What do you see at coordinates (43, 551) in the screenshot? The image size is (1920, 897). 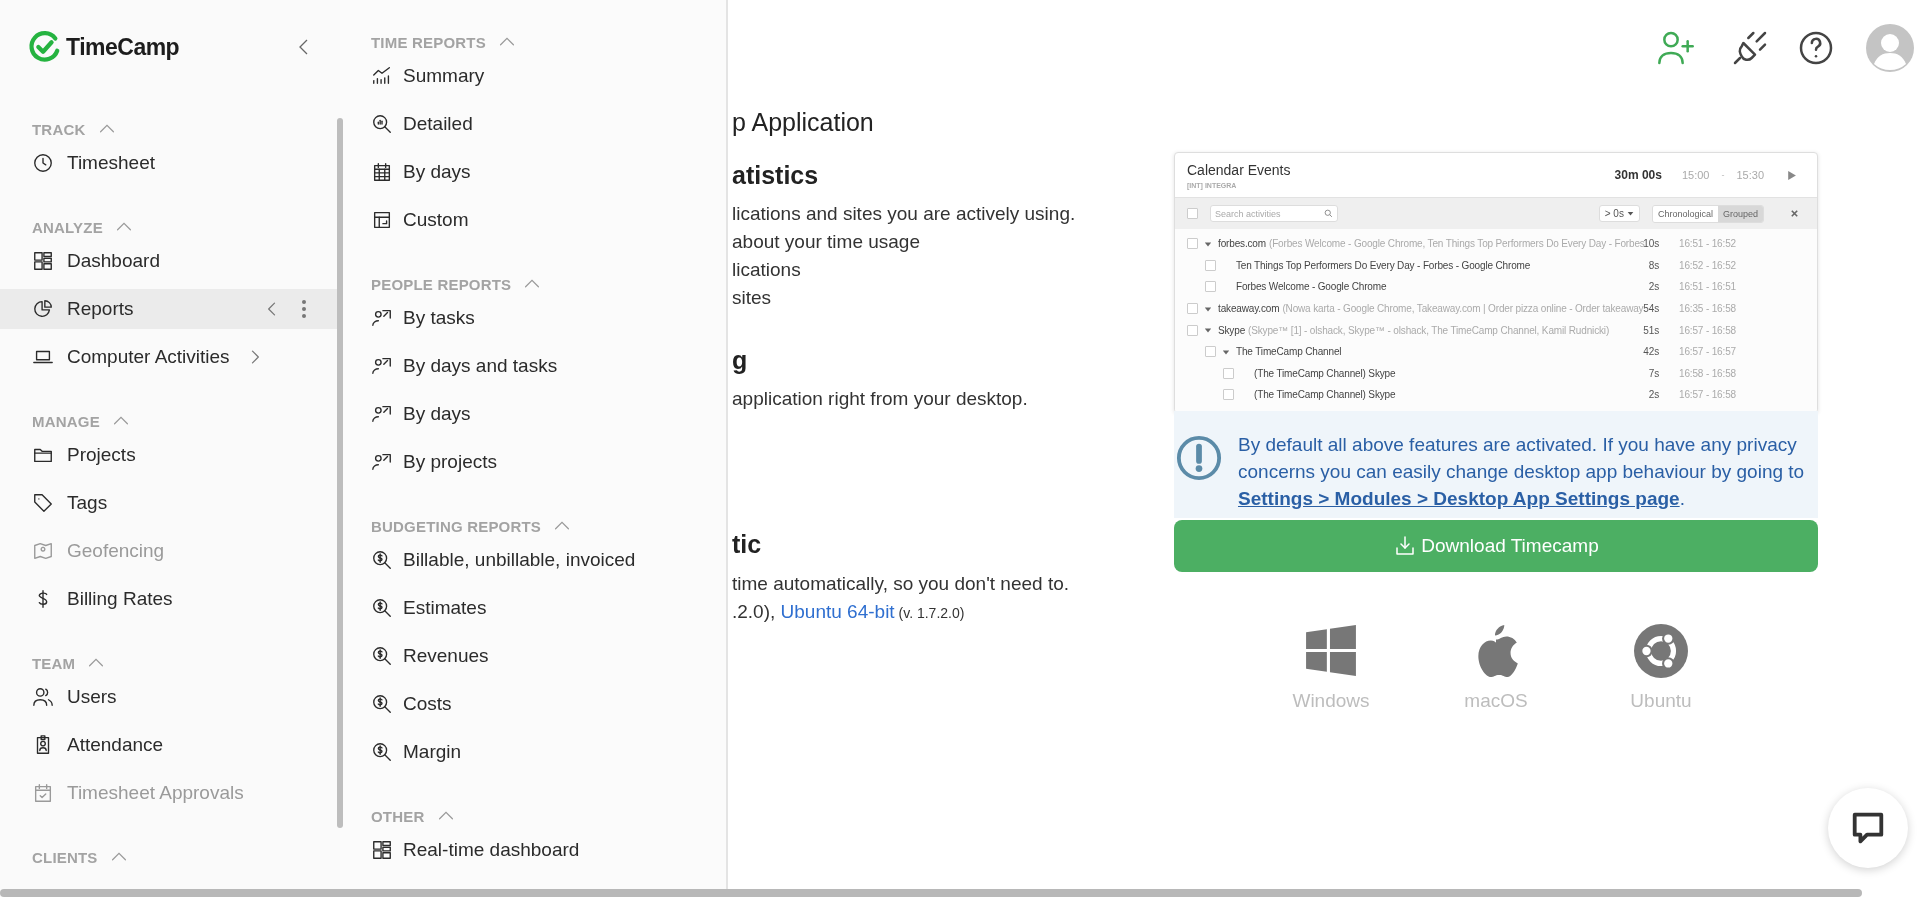 I see `map-pin-icon` at bounding box center [43, 551].